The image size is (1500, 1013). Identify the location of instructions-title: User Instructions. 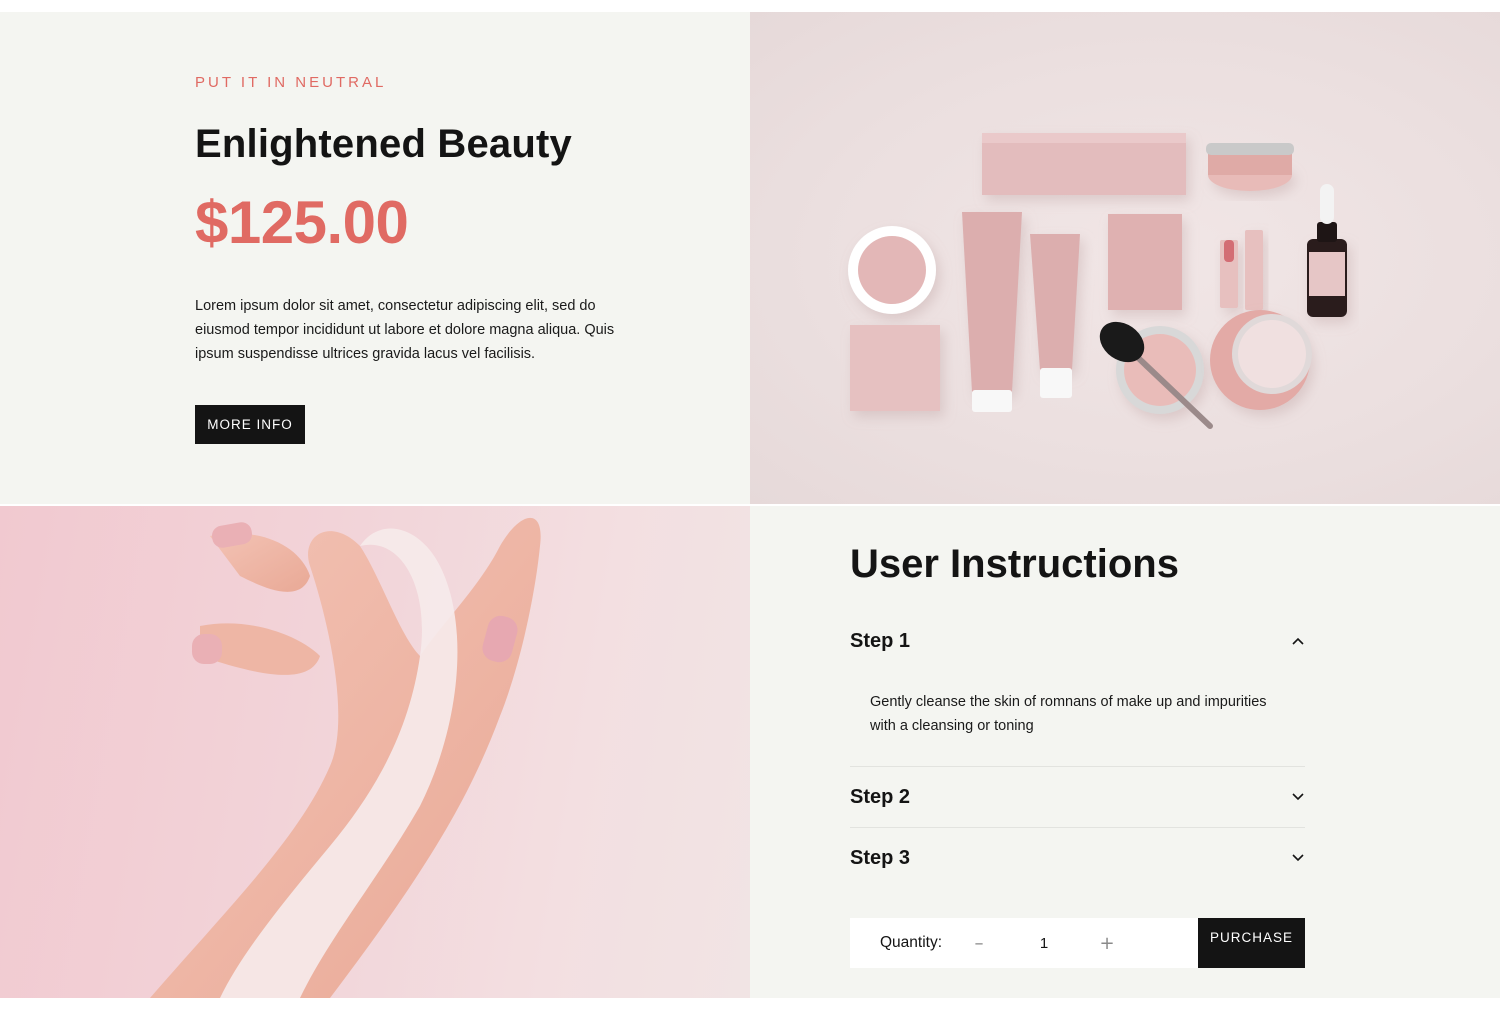
(1014, 564).